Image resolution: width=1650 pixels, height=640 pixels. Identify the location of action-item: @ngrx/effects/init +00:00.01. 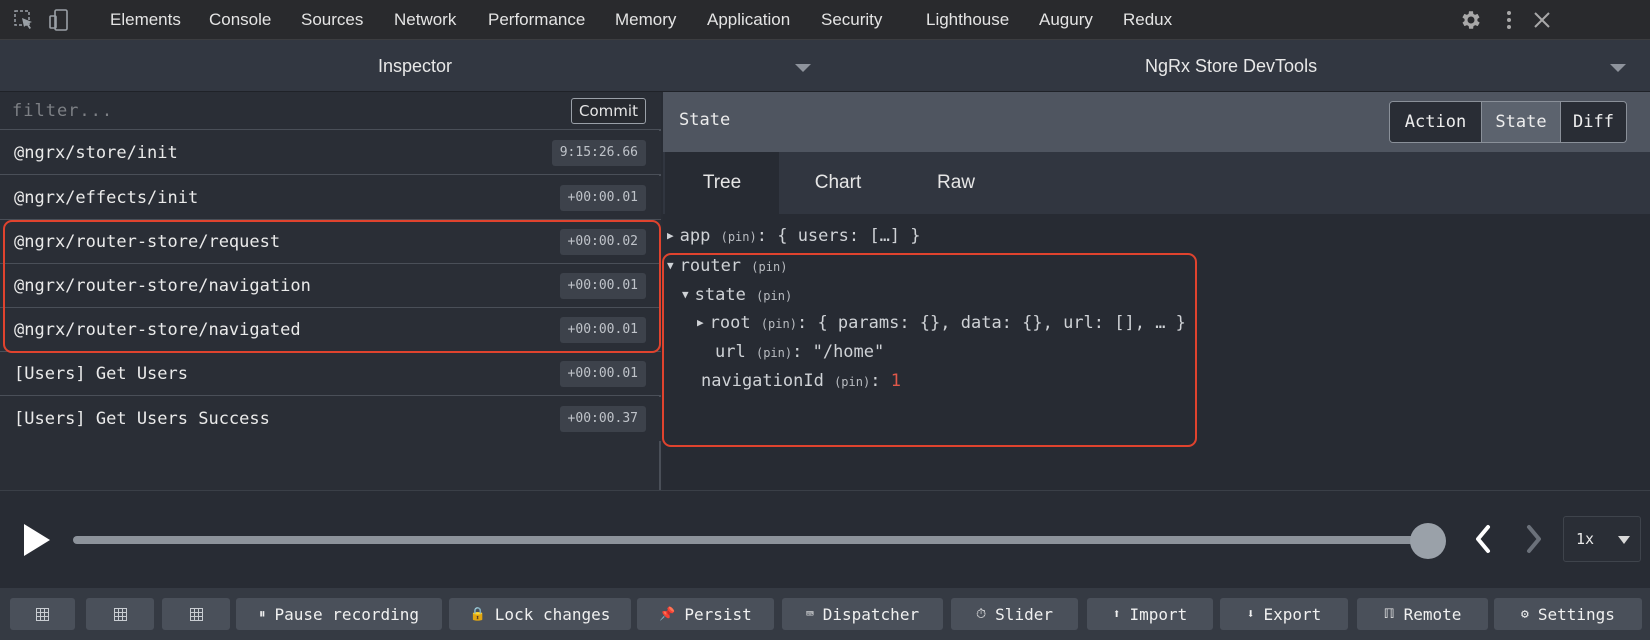
(330, 198).